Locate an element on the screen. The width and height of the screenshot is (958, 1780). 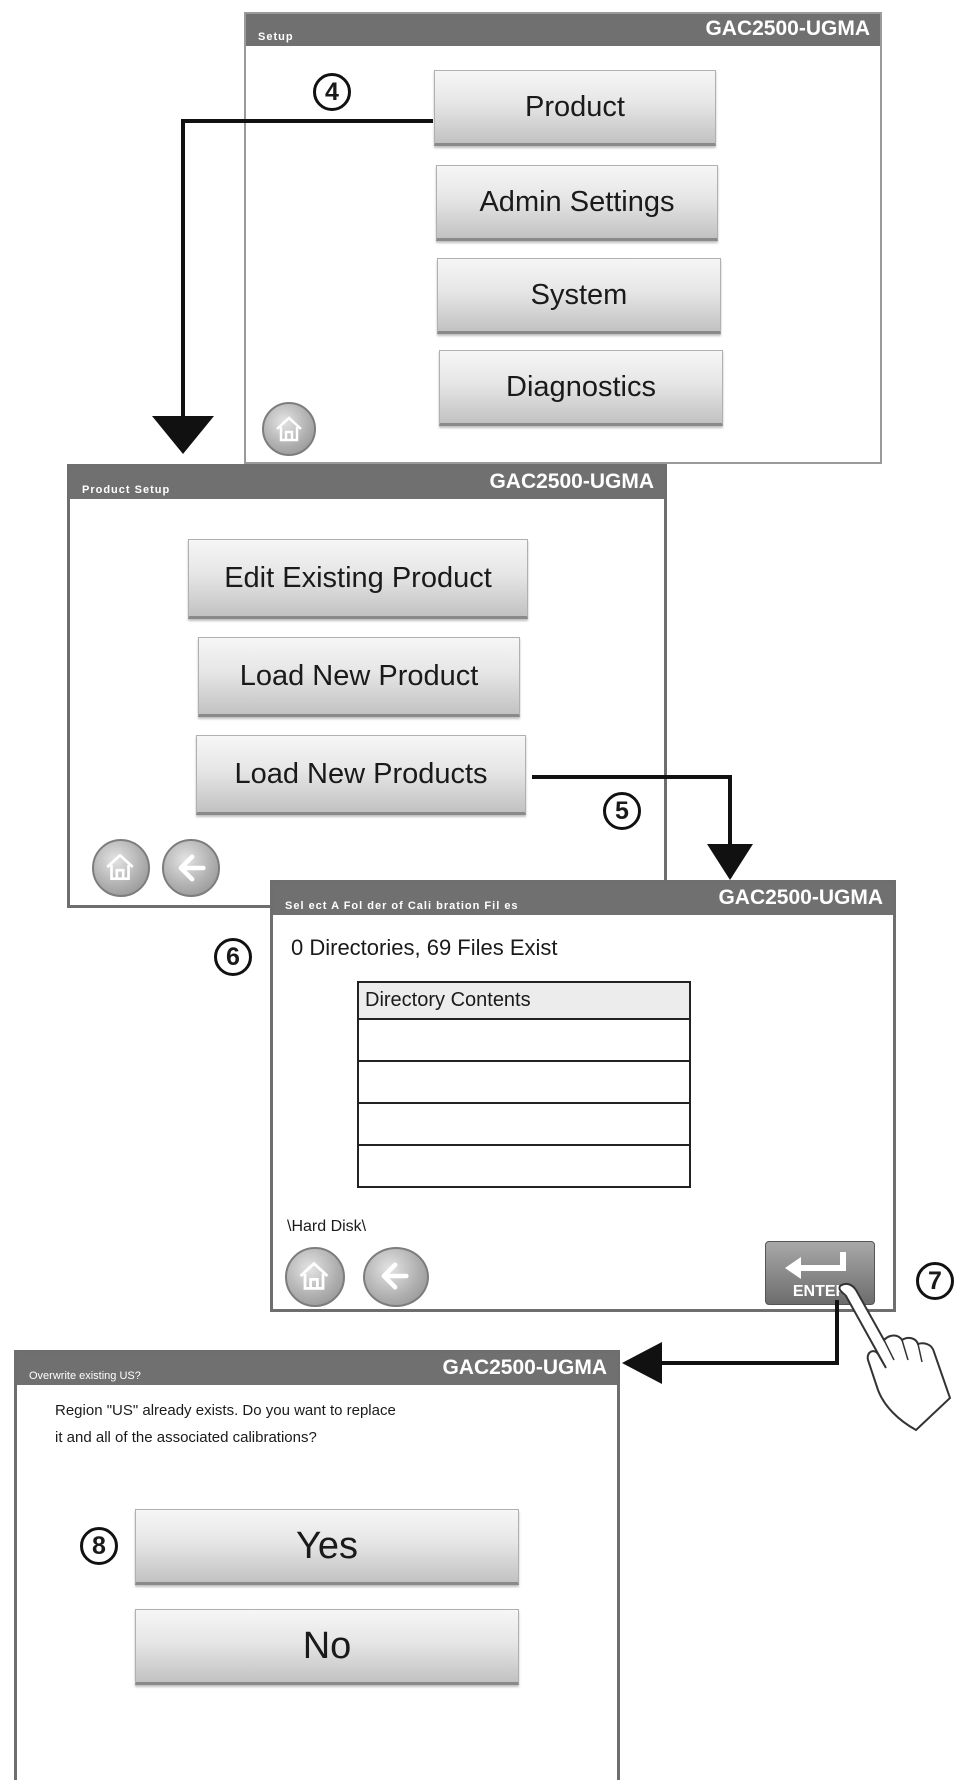
overwrite-model-label: GAC2500-UGMA is located at coordinates (524, 1367).